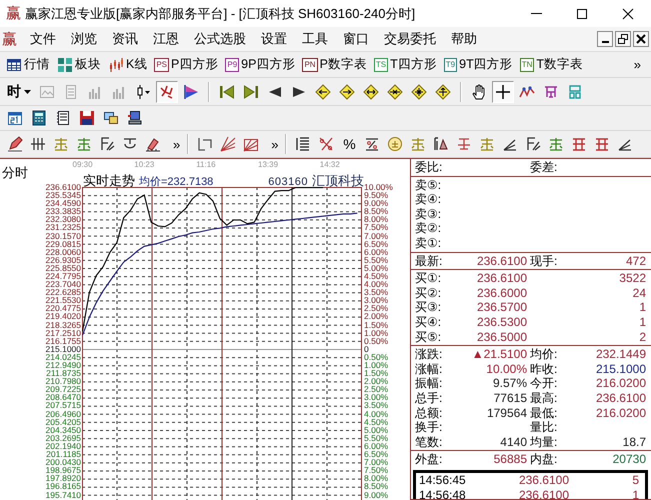  Describe the element at coordinates (260, 64) in the screenshot. I see `toolbar-button: P9 9P四方形` at that location.